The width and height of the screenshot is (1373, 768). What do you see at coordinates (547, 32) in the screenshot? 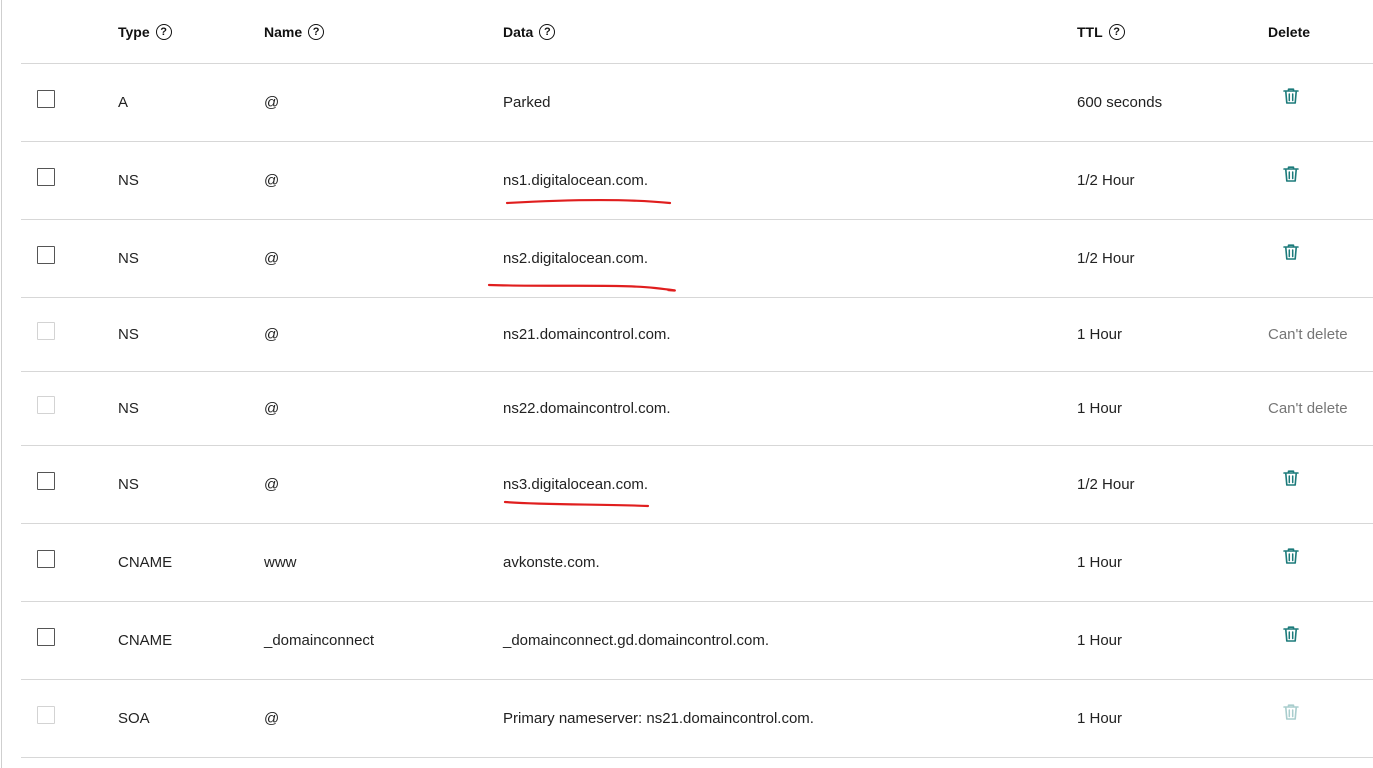
I see `data-help-icon: ?` at bounding box center [547, 32].